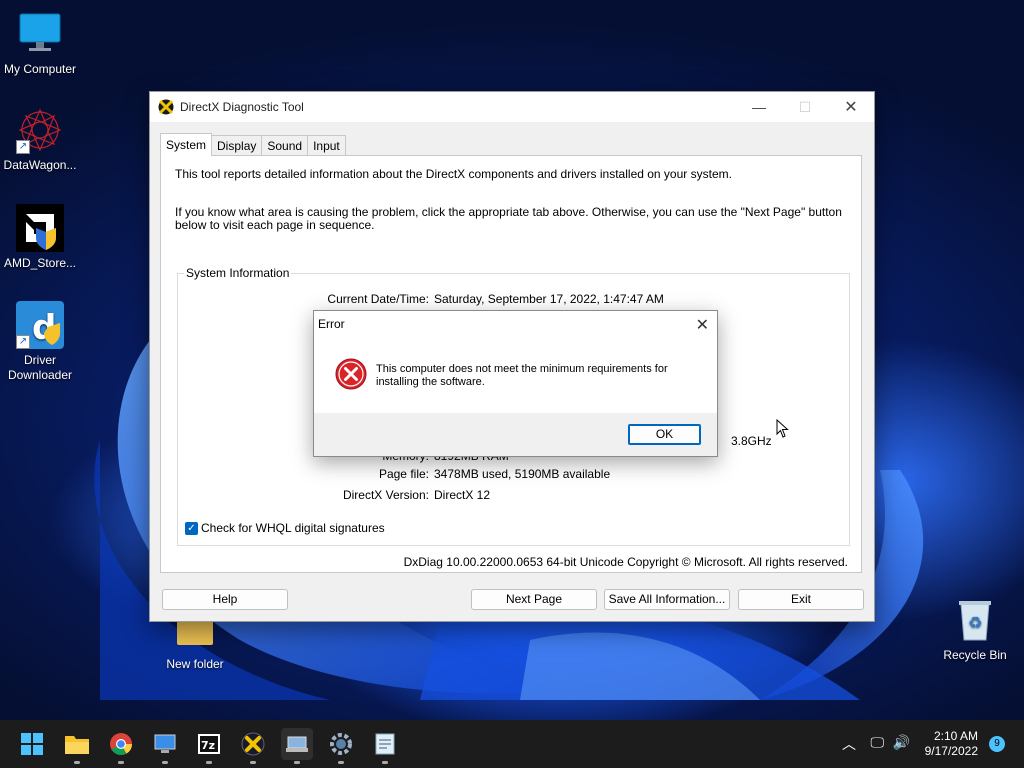 The height and width of the screenshot is (768, 1024). What do you see at coordinates (191, 528) in the screenshot?
I see `whql-checkbox: ✓` at bounding box center [191, 528].